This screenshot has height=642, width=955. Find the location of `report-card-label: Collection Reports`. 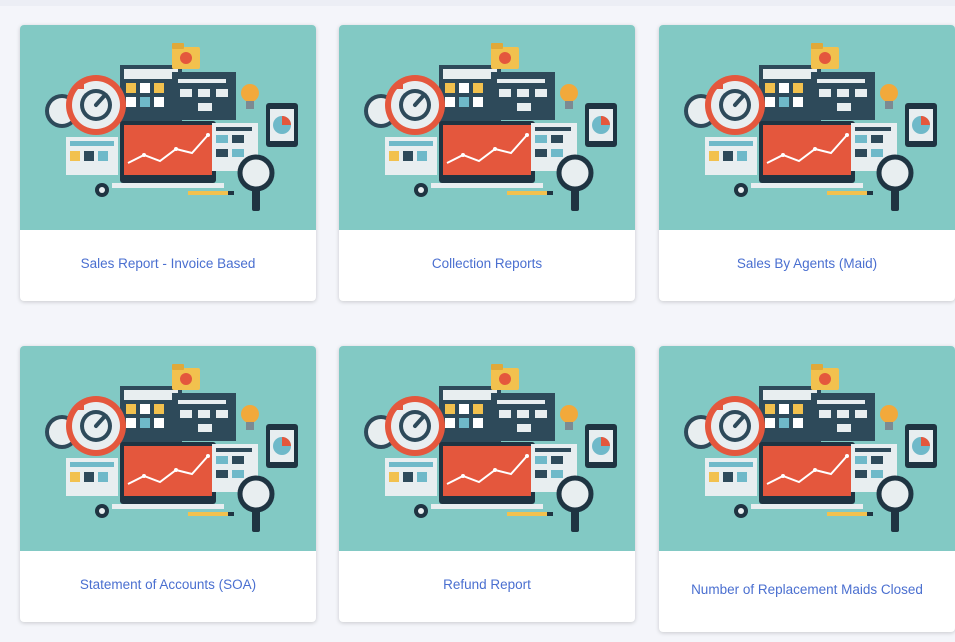

report-card-label: Collection Reports is located at coordinates (487, 263).